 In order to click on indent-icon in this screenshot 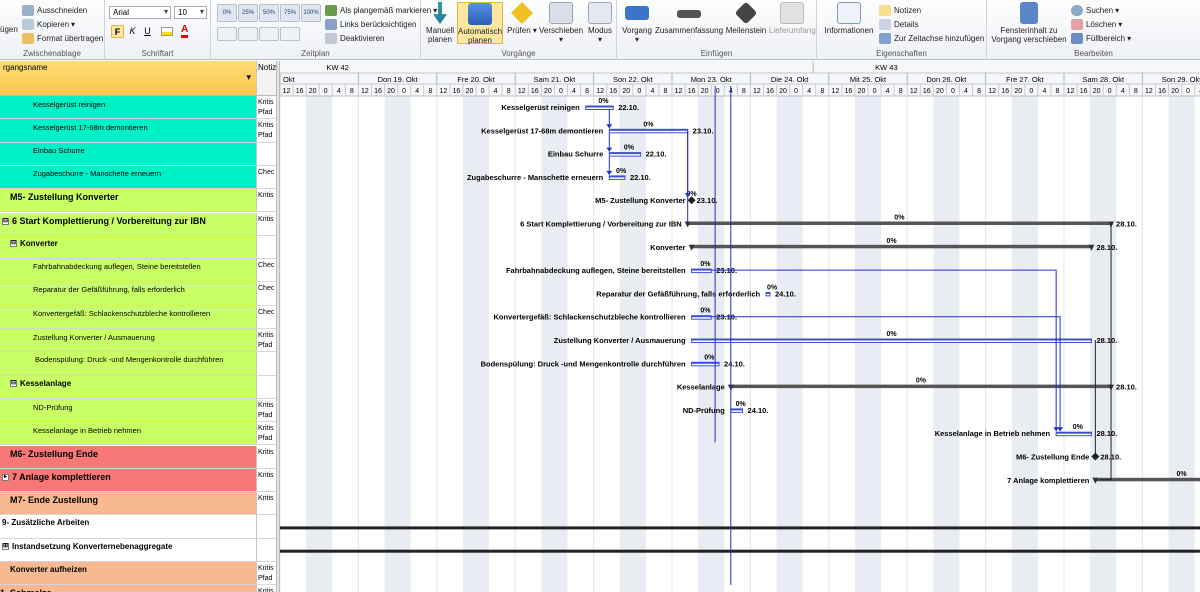, I will do `click(227, 34)`.